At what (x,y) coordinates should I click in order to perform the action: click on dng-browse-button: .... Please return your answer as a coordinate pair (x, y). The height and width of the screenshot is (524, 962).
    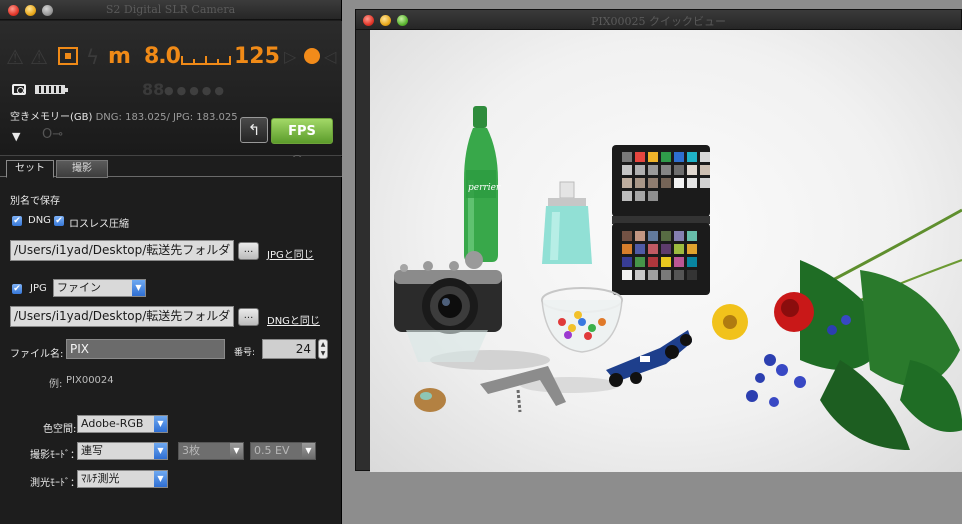
    Looking at the image, I should click on (248, 251).